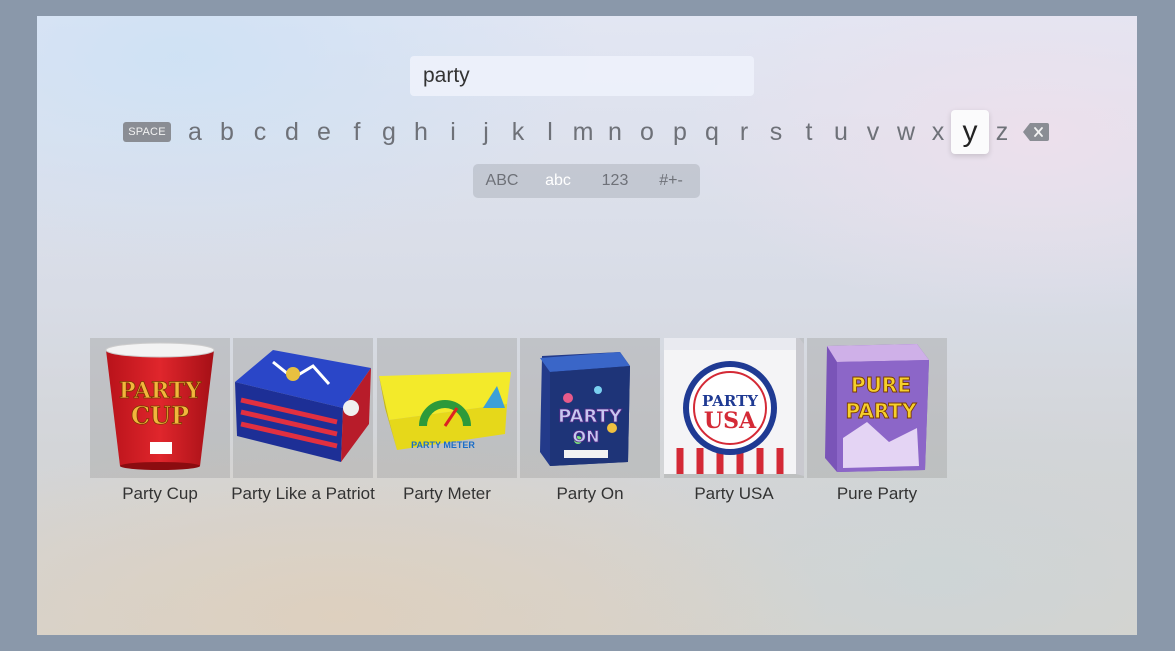 The width and height of the screenshot is (1175, 651). Describe the element at coordinates (550, 132) in the screenshot. I see `key-l: l` at that location.